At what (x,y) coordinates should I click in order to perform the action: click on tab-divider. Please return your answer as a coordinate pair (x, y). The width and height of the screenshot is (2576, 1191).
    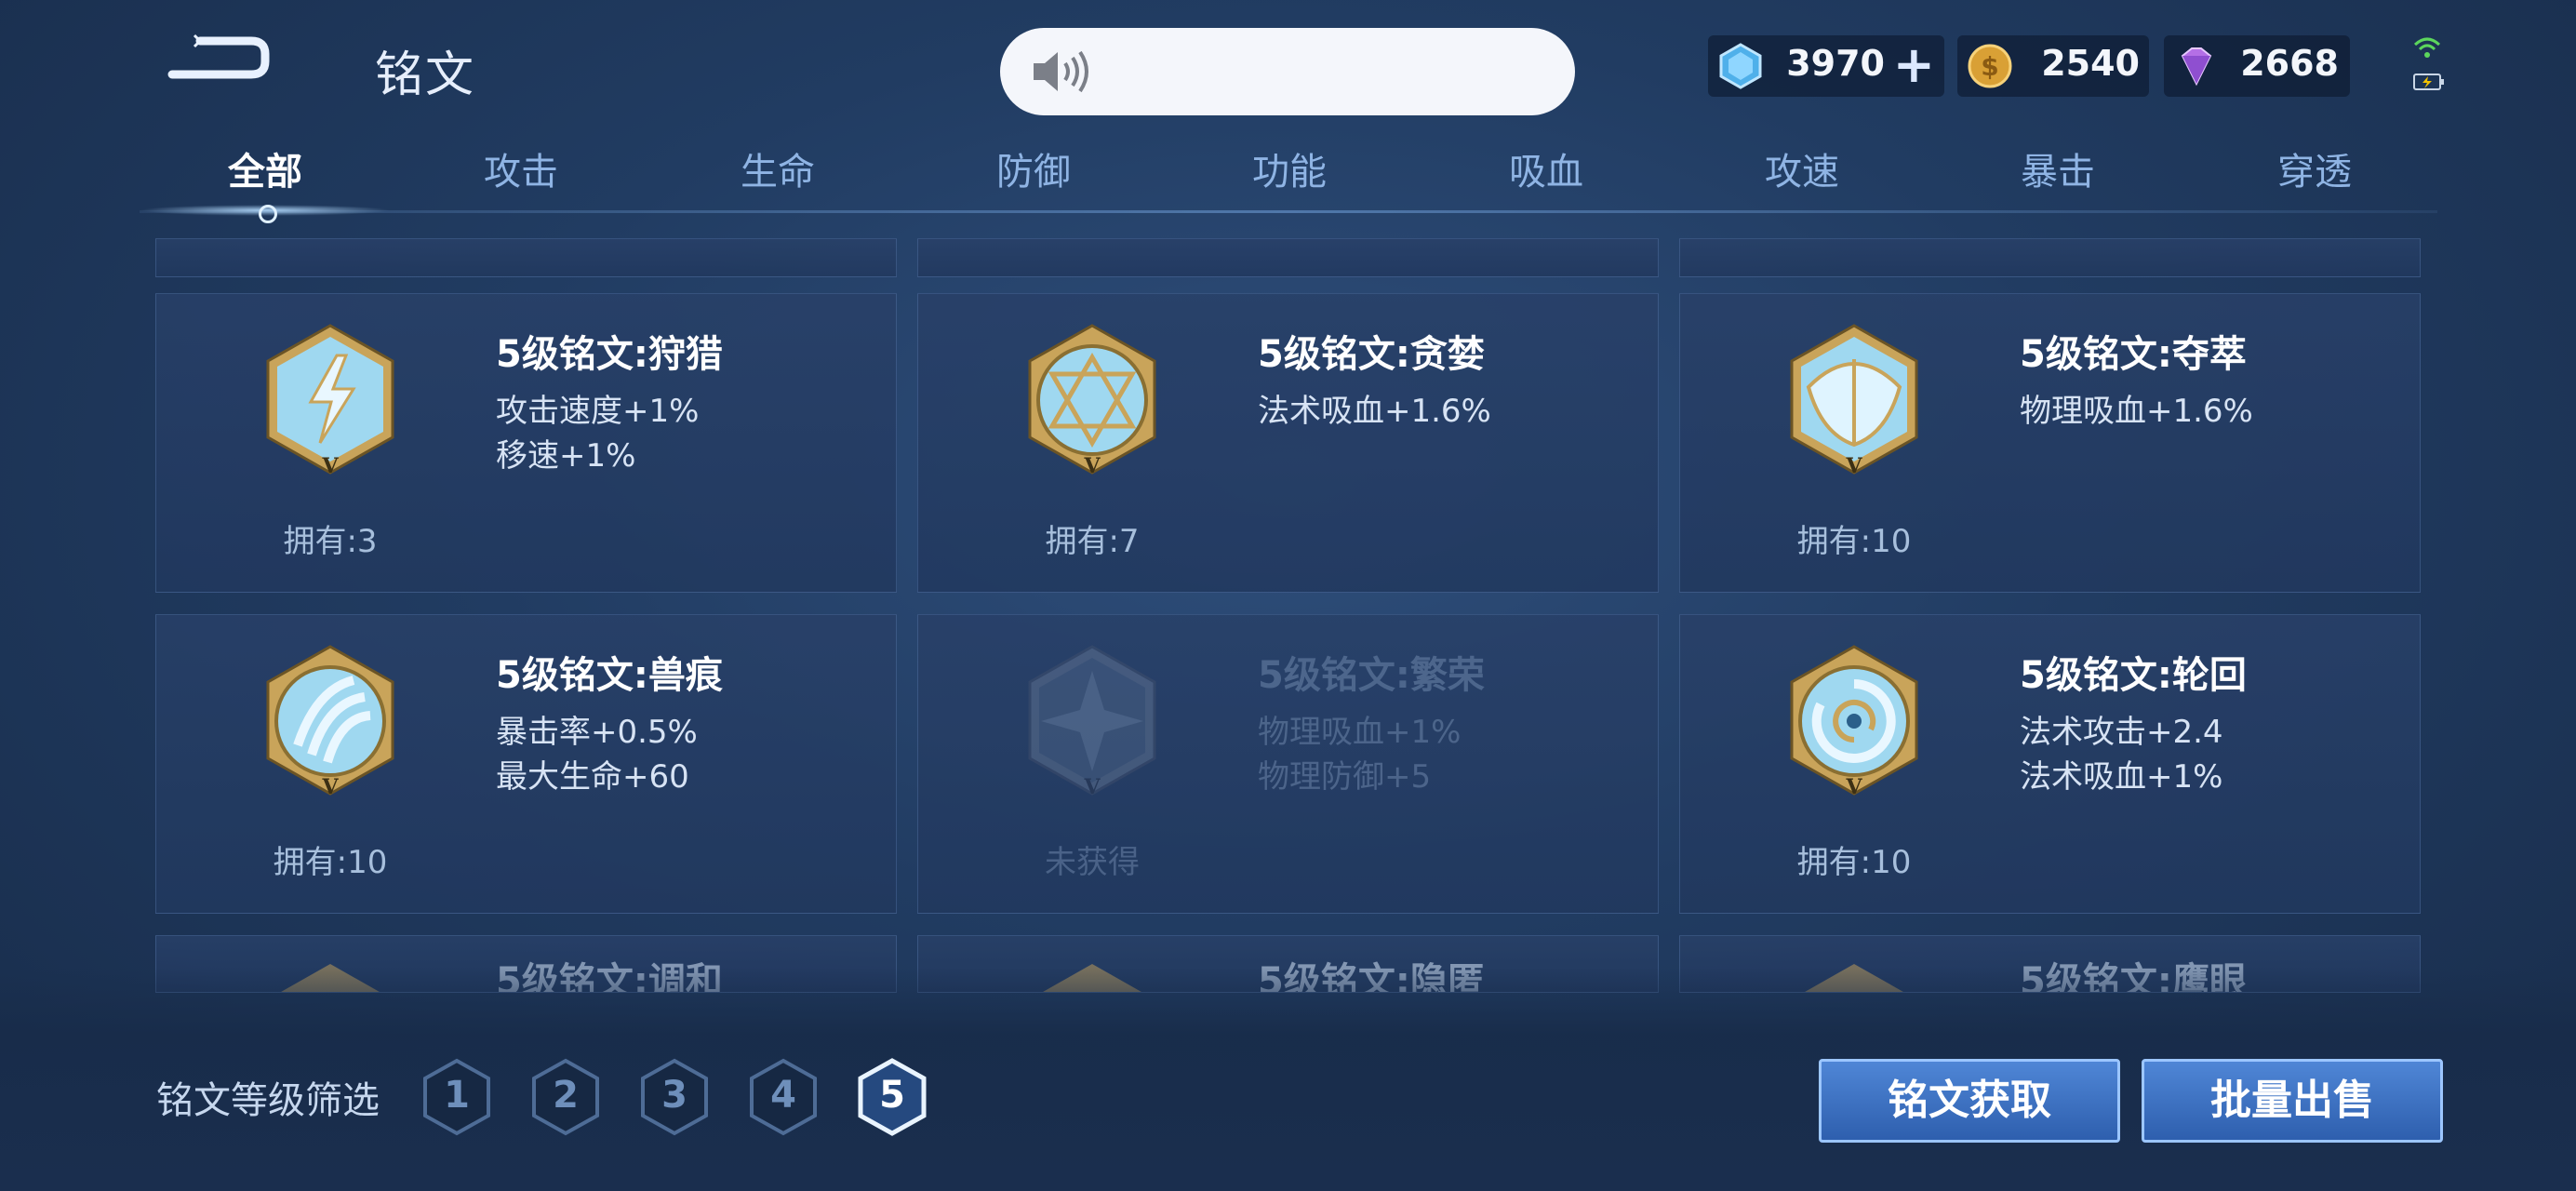
    Looking at the image, I should click on (1288, 211).